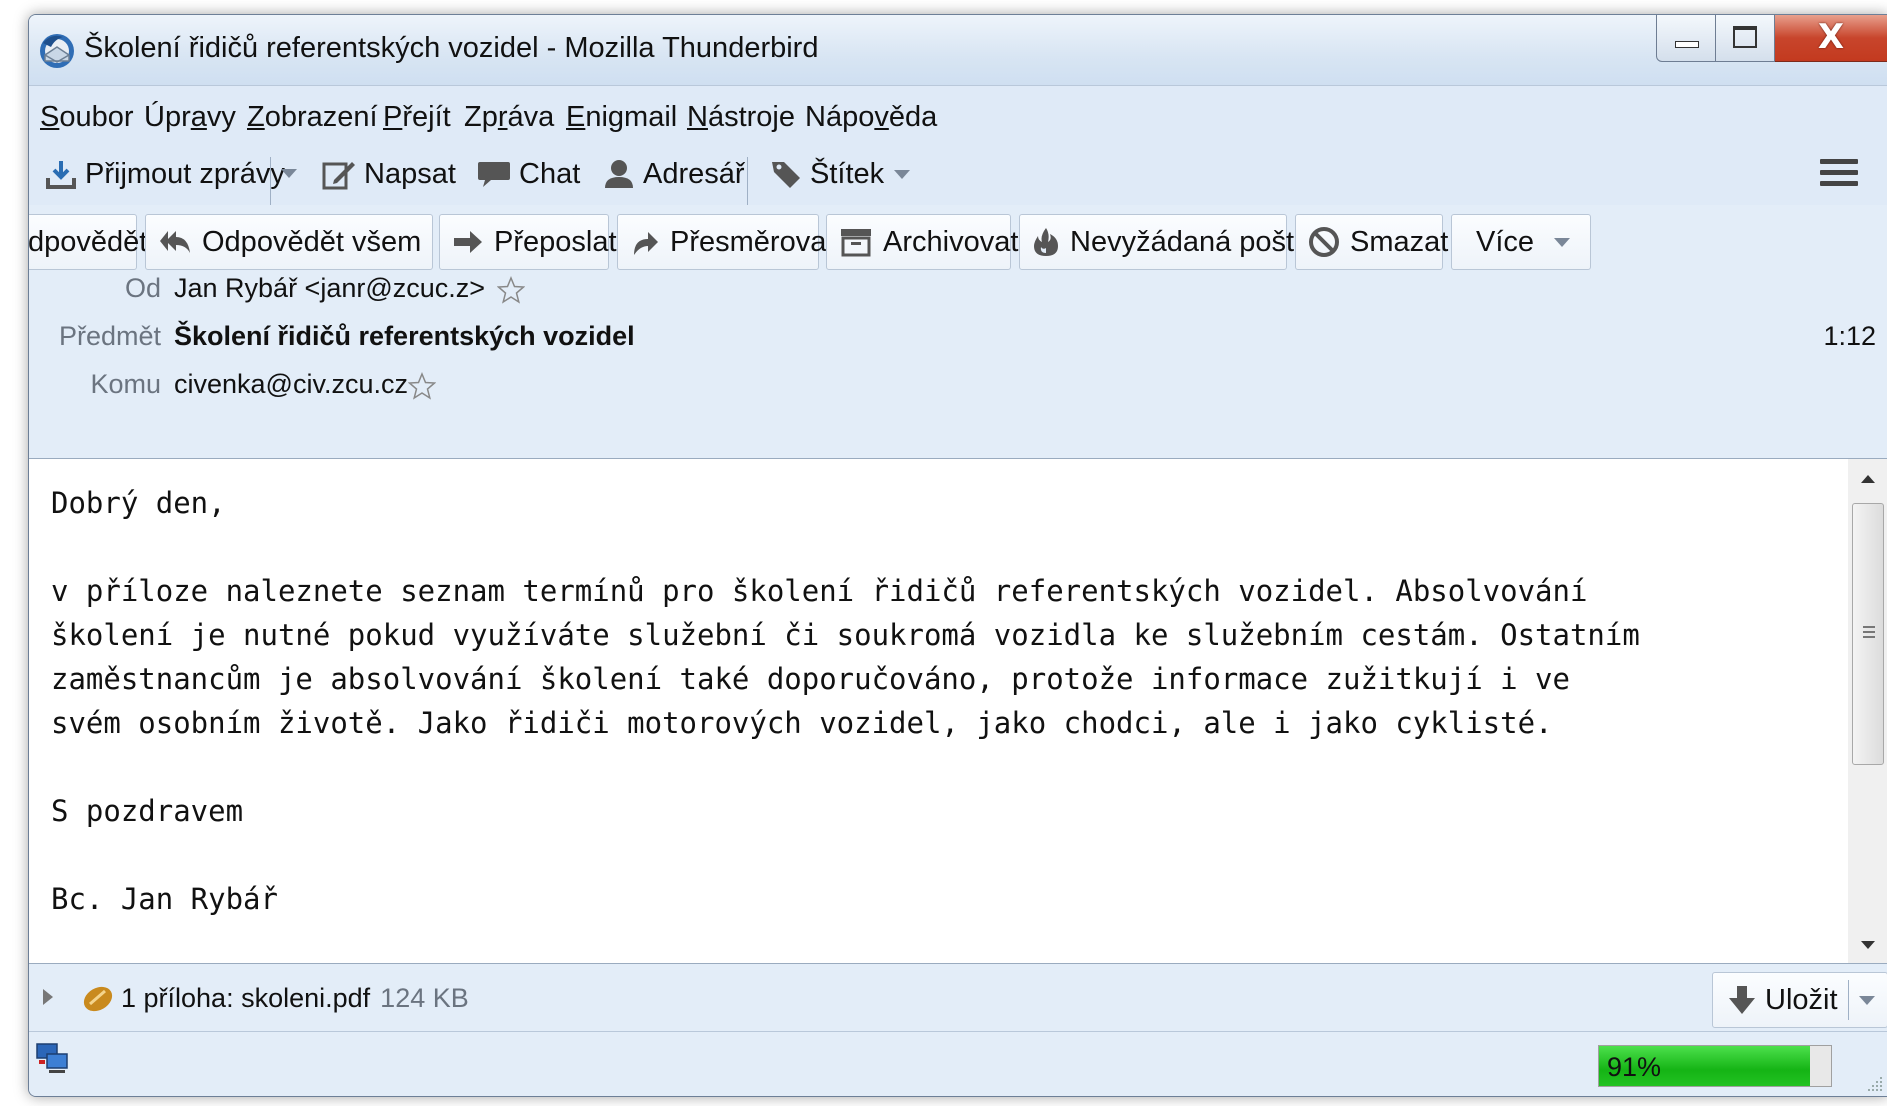  I want to click on delete-icon, so click(1324, 242).